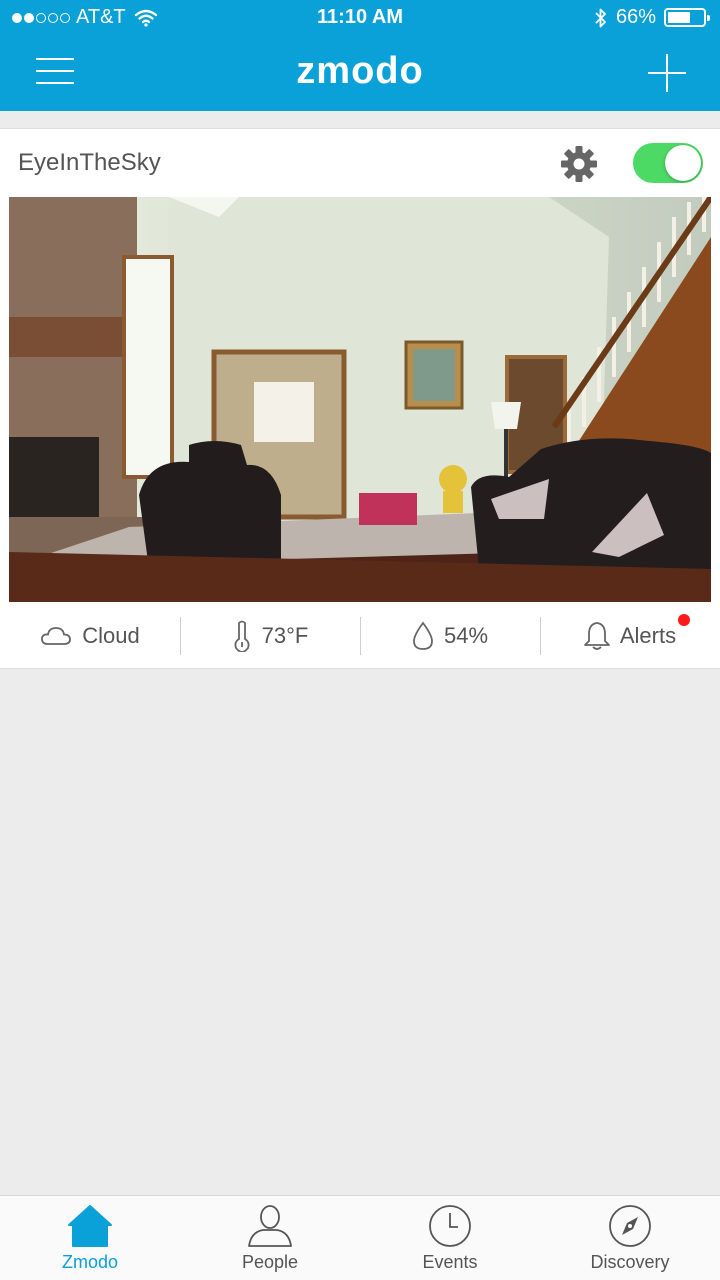 The image size is (720, 1280). I want to click on cloud-label: Cloud, so click(111, 635).